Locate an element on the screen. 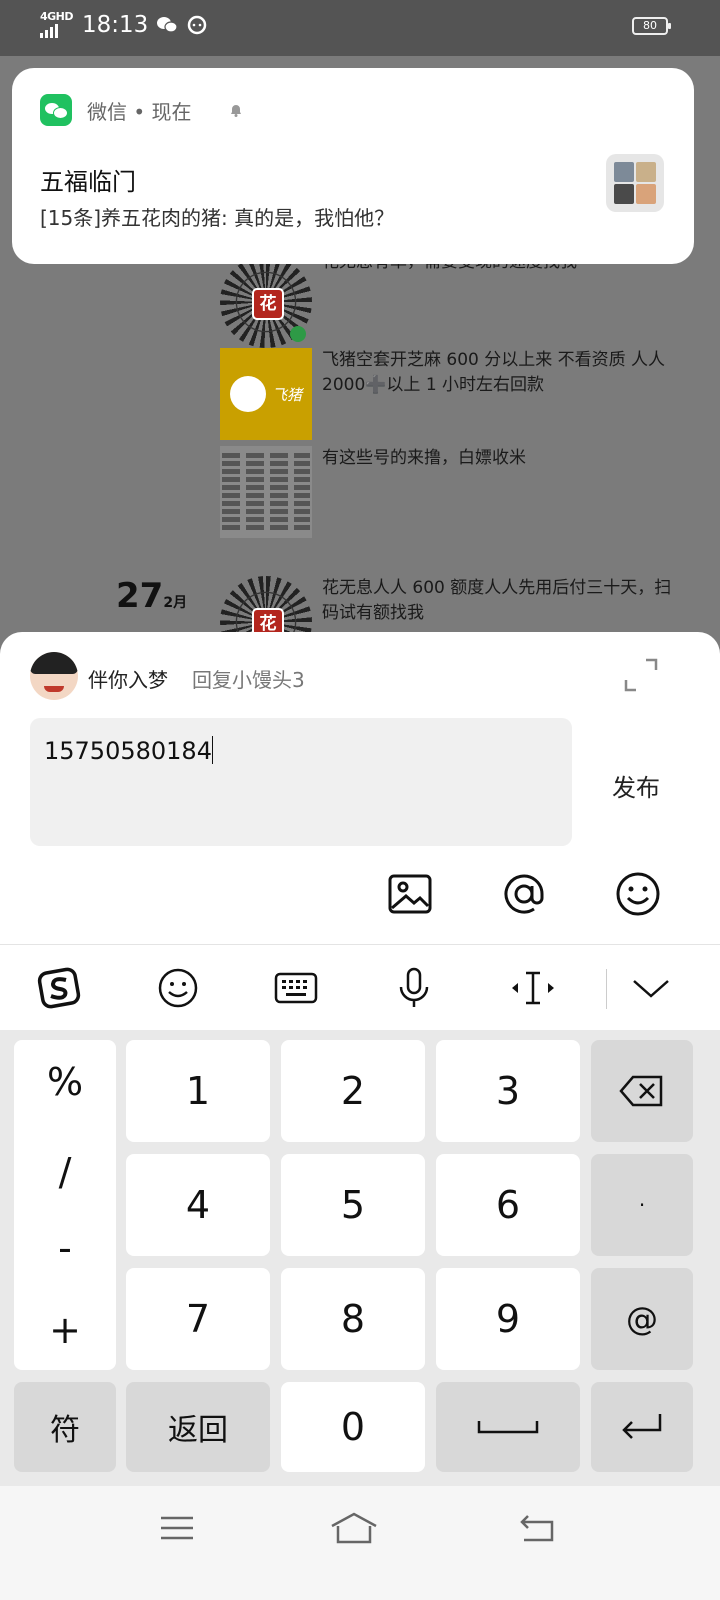 This screenshot has height=1600, width=720. key-minus: - is located at coordinates (65, 1248).